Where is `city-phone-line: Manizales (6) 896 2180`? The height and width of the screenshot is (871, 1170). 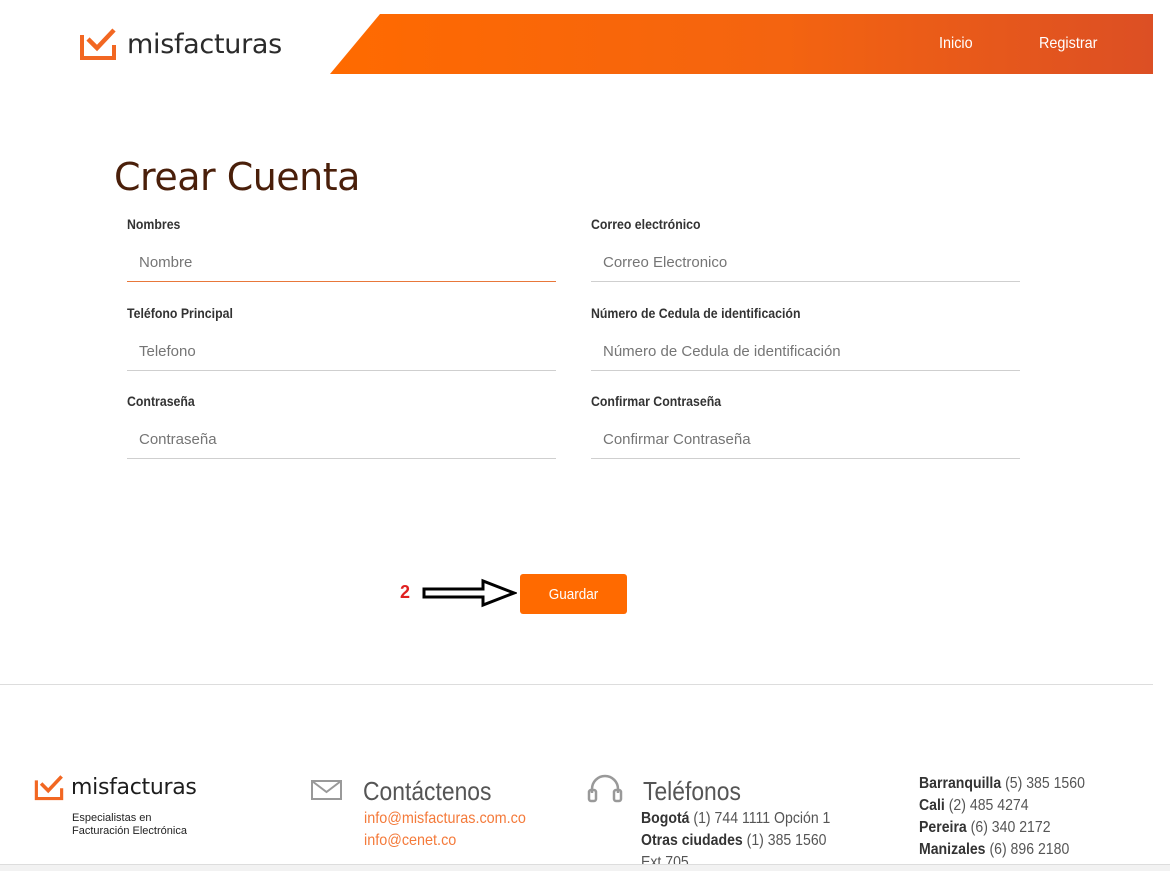
city-phone-line: Manizales (6) 896 2180 is located at coordinates (994, 850).